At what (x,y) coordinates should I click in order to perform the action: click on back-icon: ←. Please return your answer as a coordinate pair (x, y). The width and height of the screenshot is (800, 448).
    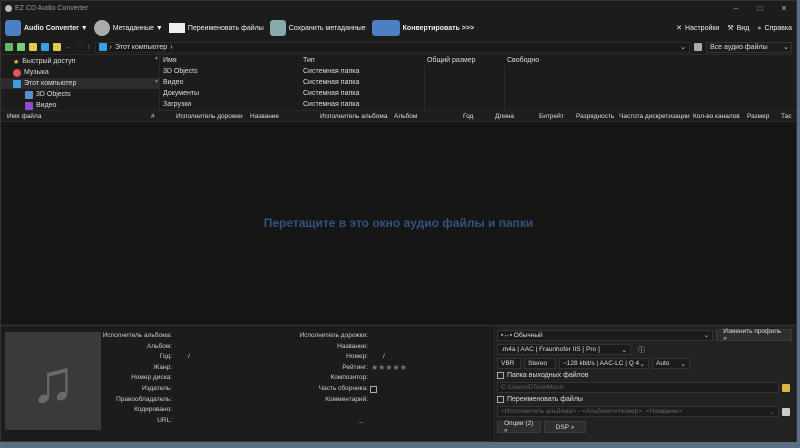
    Looking at the image, I should click on (68, 47).